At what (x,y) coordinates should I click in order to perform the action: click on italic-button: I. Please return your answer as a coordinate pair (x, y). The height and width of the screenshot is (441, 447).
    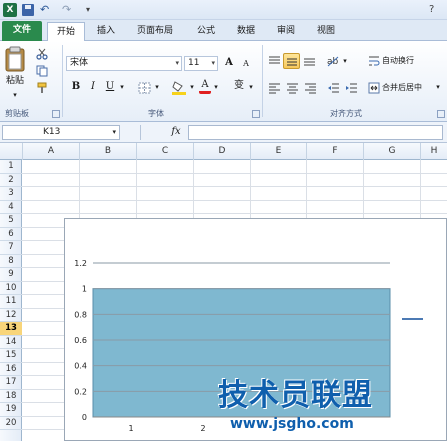
    Looking at the image, I should click on (93, 87).